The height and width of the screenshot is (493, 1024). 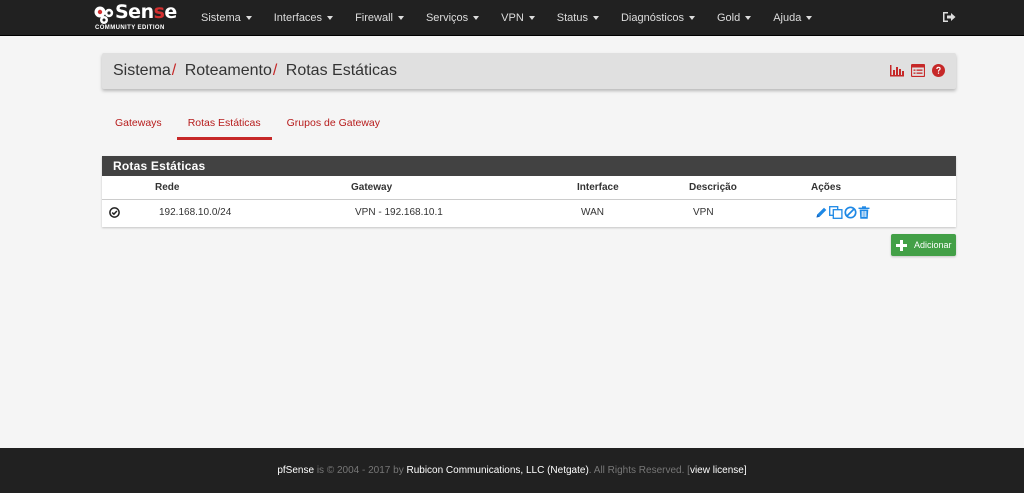 What do you see at coordinates (592, 212) in the screenshot?
I see `cell-interface: WAN` at bounding box center [592, 212].